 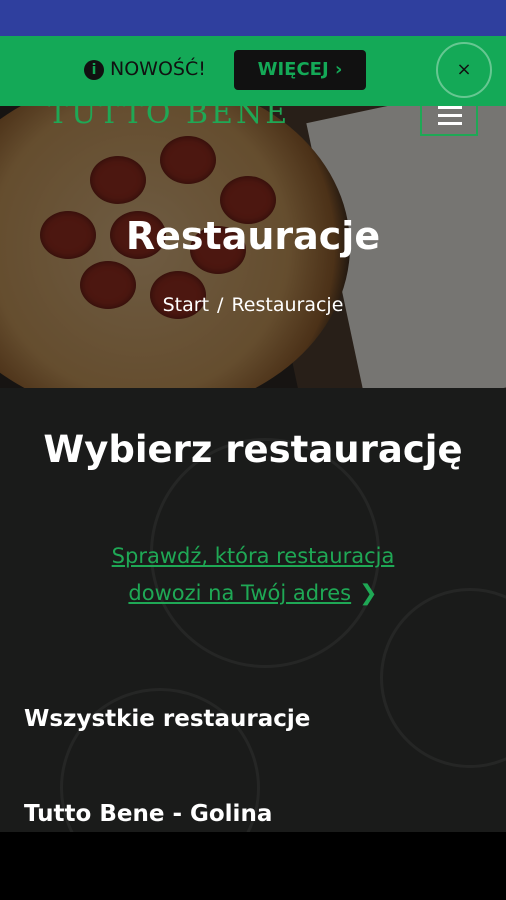 What do you see at coordinates (186, 305) in the screenshot?
I see `breadcrumb-home-link: Start` at bounding box center [186, 305].